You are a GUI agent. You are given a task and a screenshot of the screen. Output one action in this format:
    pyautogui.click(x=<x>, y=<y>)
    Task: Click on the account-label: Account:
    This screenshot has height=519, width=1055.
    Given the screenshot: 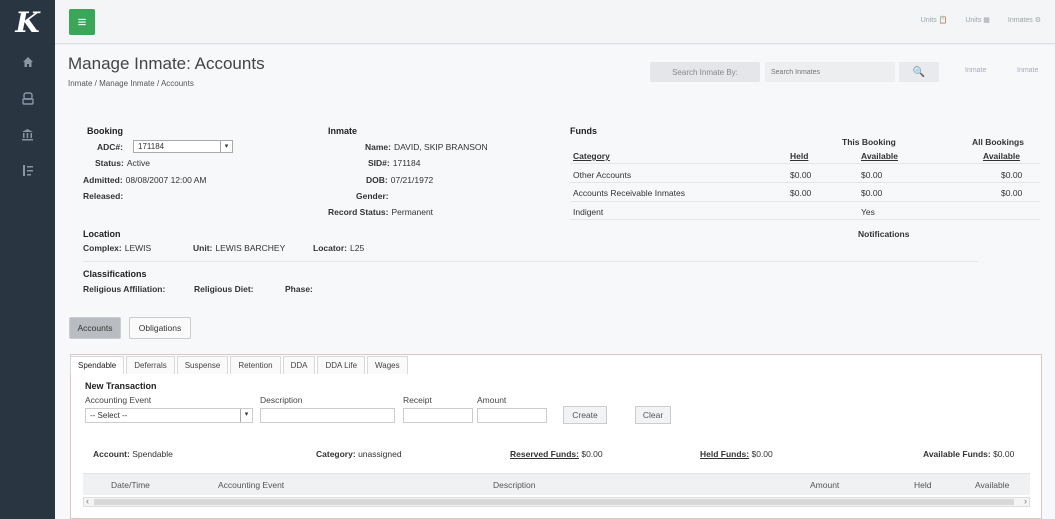 What is the action you would take?
    pyautogui.click(x=111, y=454)
    